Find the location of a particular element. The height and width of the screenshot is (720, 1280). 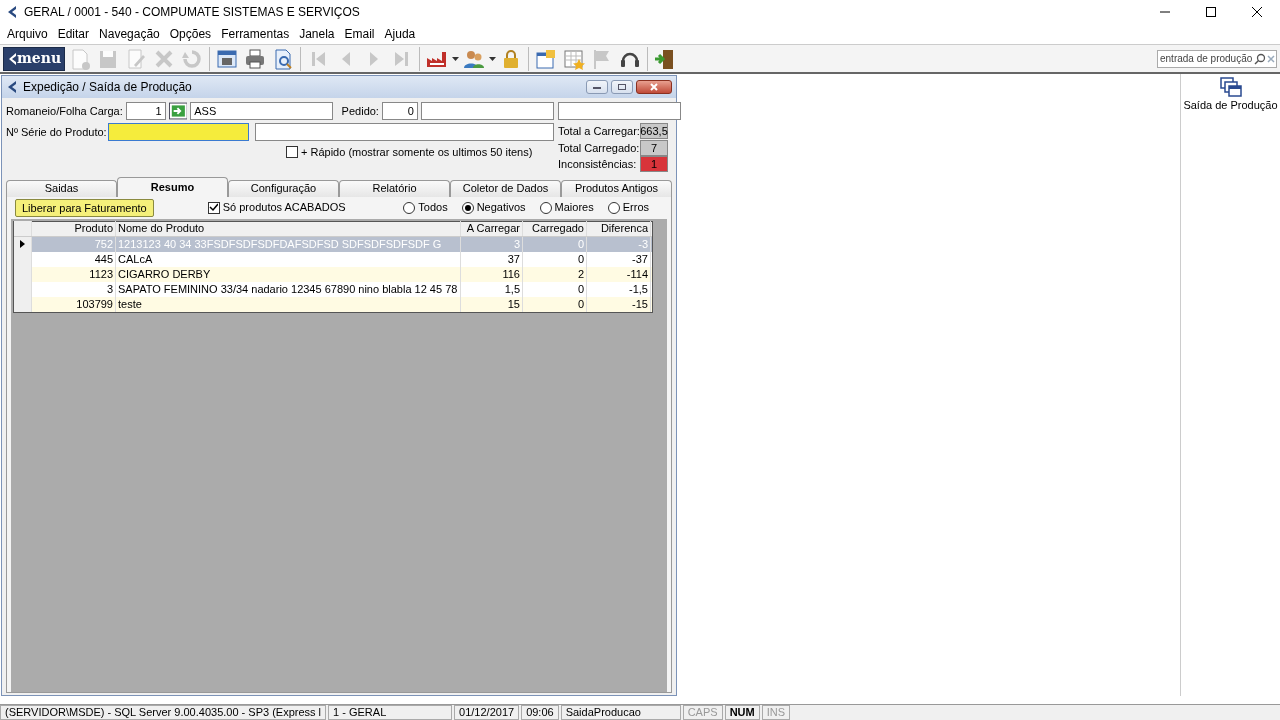

radio-label: Todos is located at coordinates (433, 208).